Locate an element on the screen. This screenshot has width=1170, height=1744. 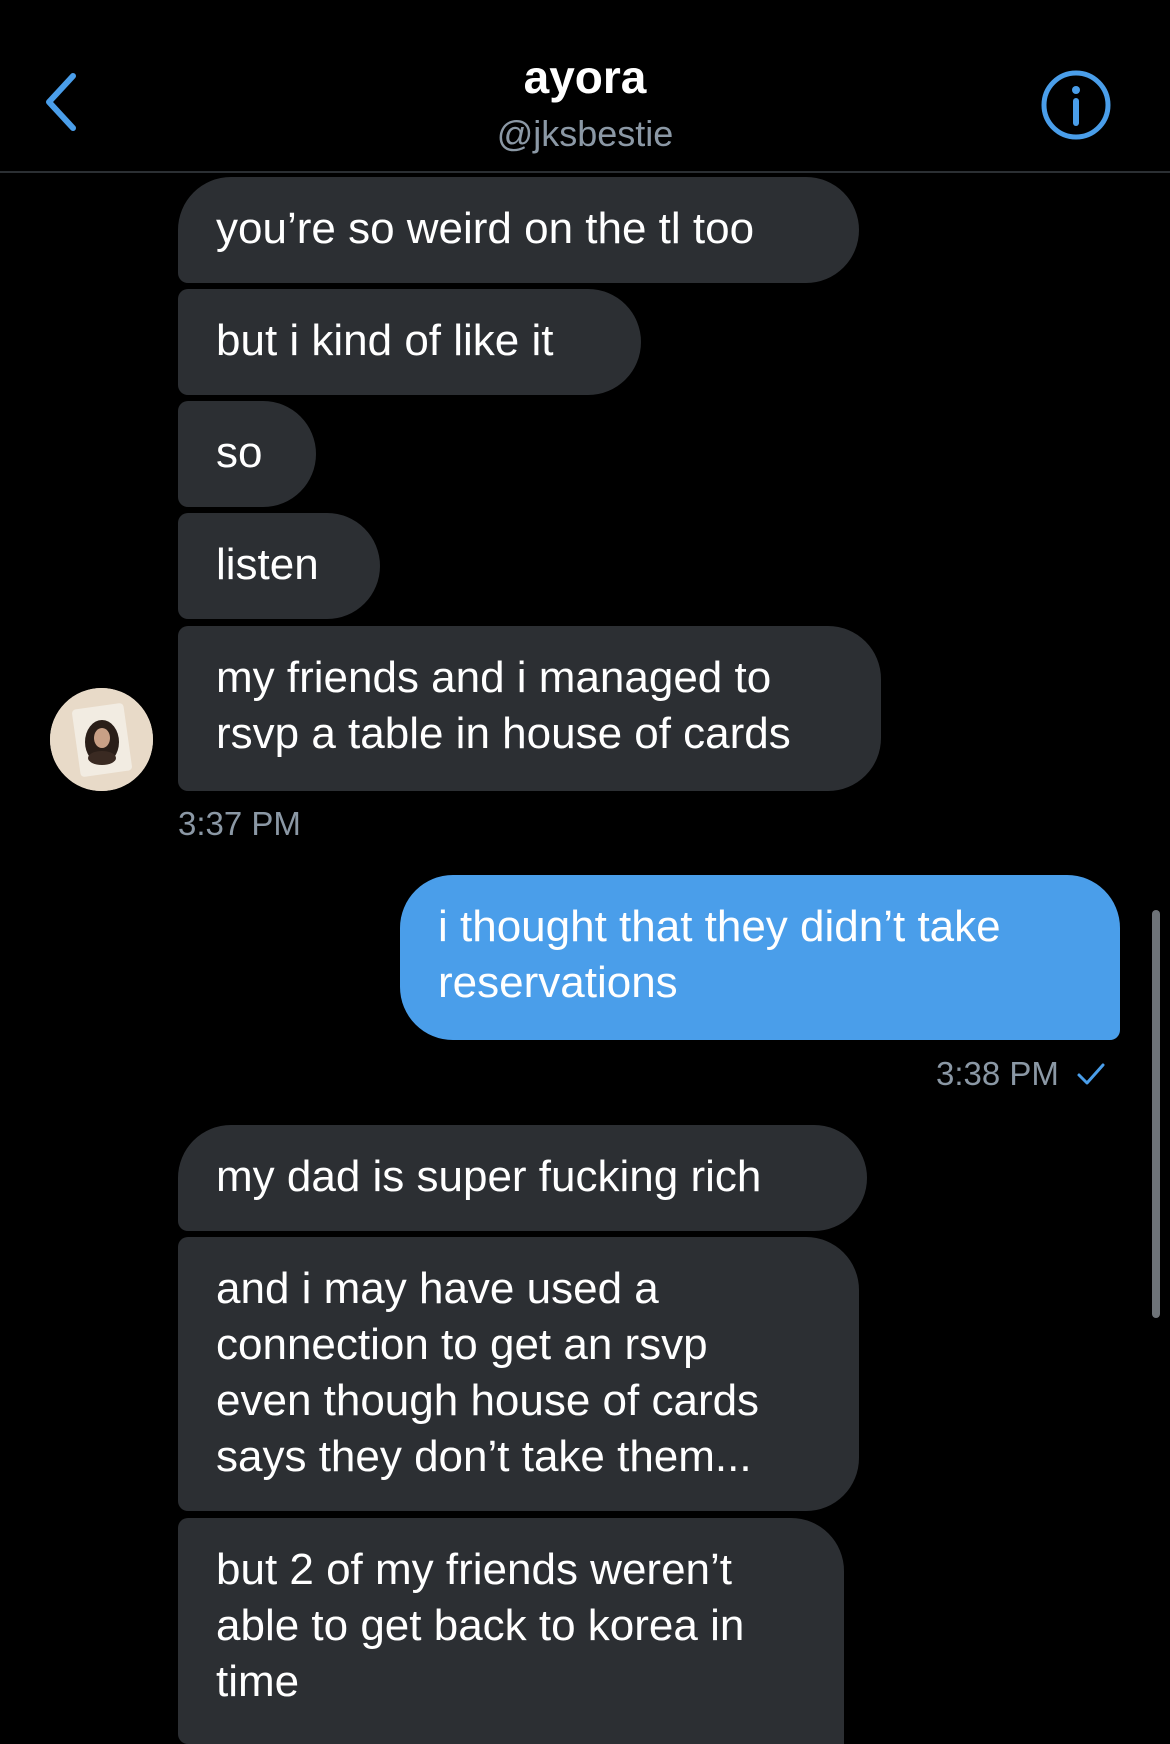
message-text-line: and i may have used a is located at coordinates (437, 1288).